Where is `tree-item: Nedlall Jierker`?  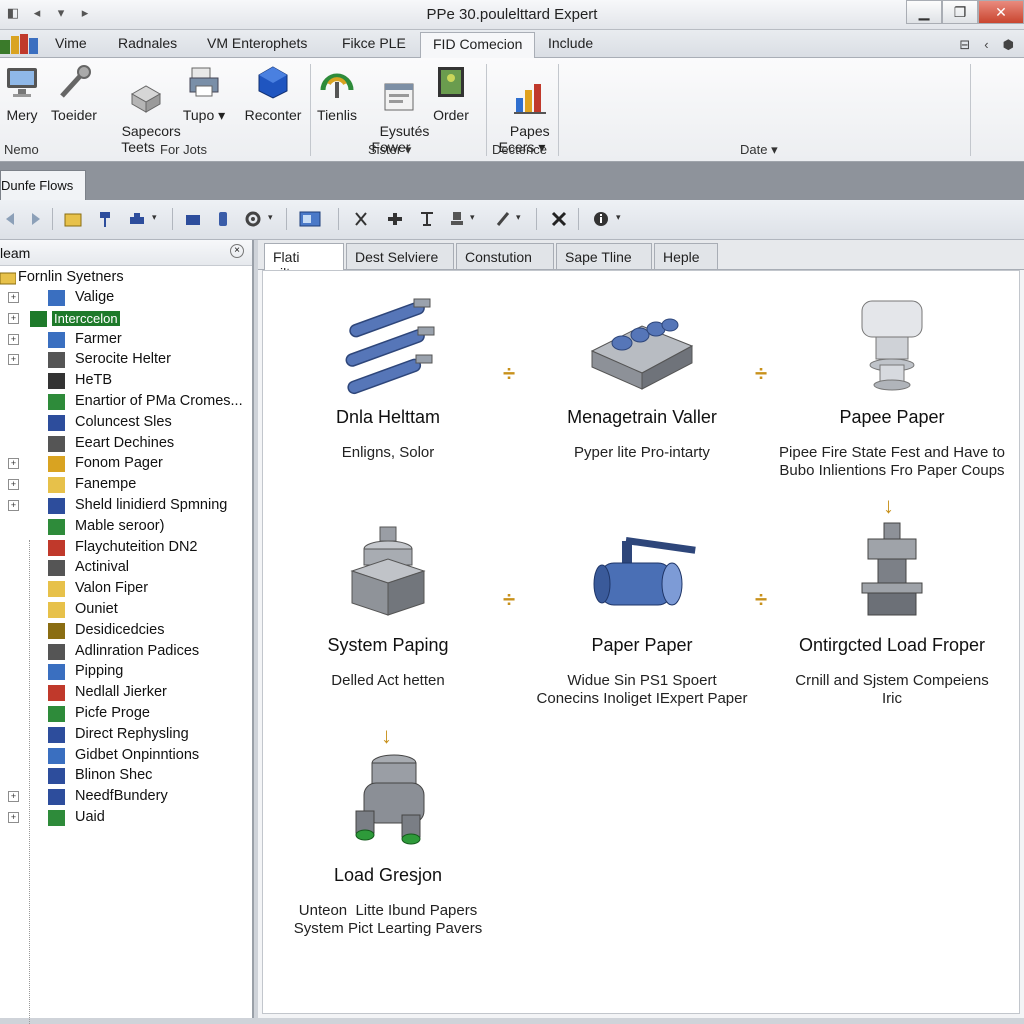 tree-item: Nedlall Jierker is located at coordinates (127, 693).